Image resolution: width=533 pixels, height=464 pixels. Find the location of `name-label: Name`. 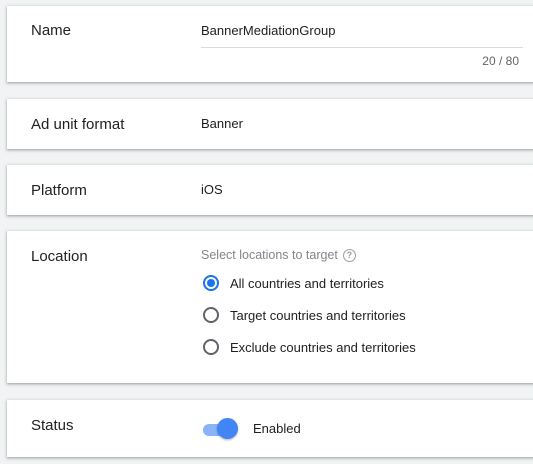

name-label: Name is located at coordinates (51, 30).